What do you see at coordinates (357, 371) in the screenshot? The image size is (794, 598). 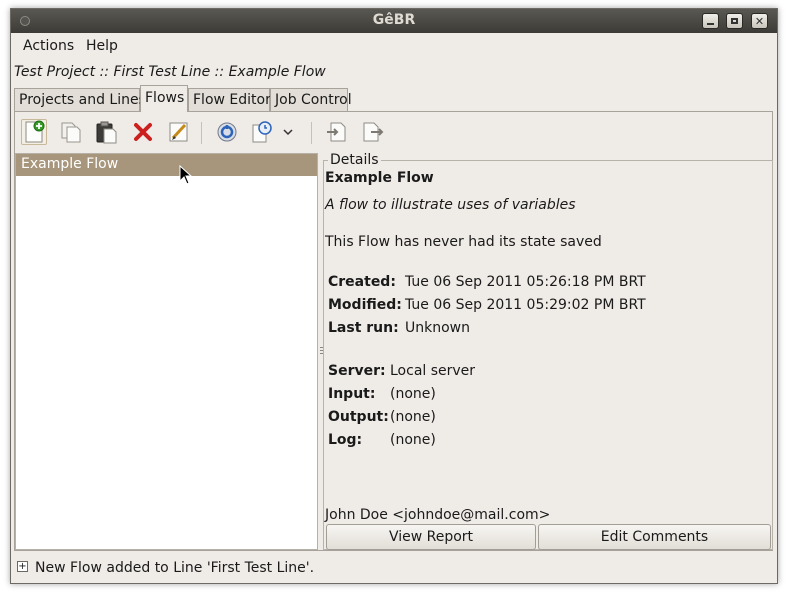 I see `server-label: Server:` at bounding box center [357, 371].